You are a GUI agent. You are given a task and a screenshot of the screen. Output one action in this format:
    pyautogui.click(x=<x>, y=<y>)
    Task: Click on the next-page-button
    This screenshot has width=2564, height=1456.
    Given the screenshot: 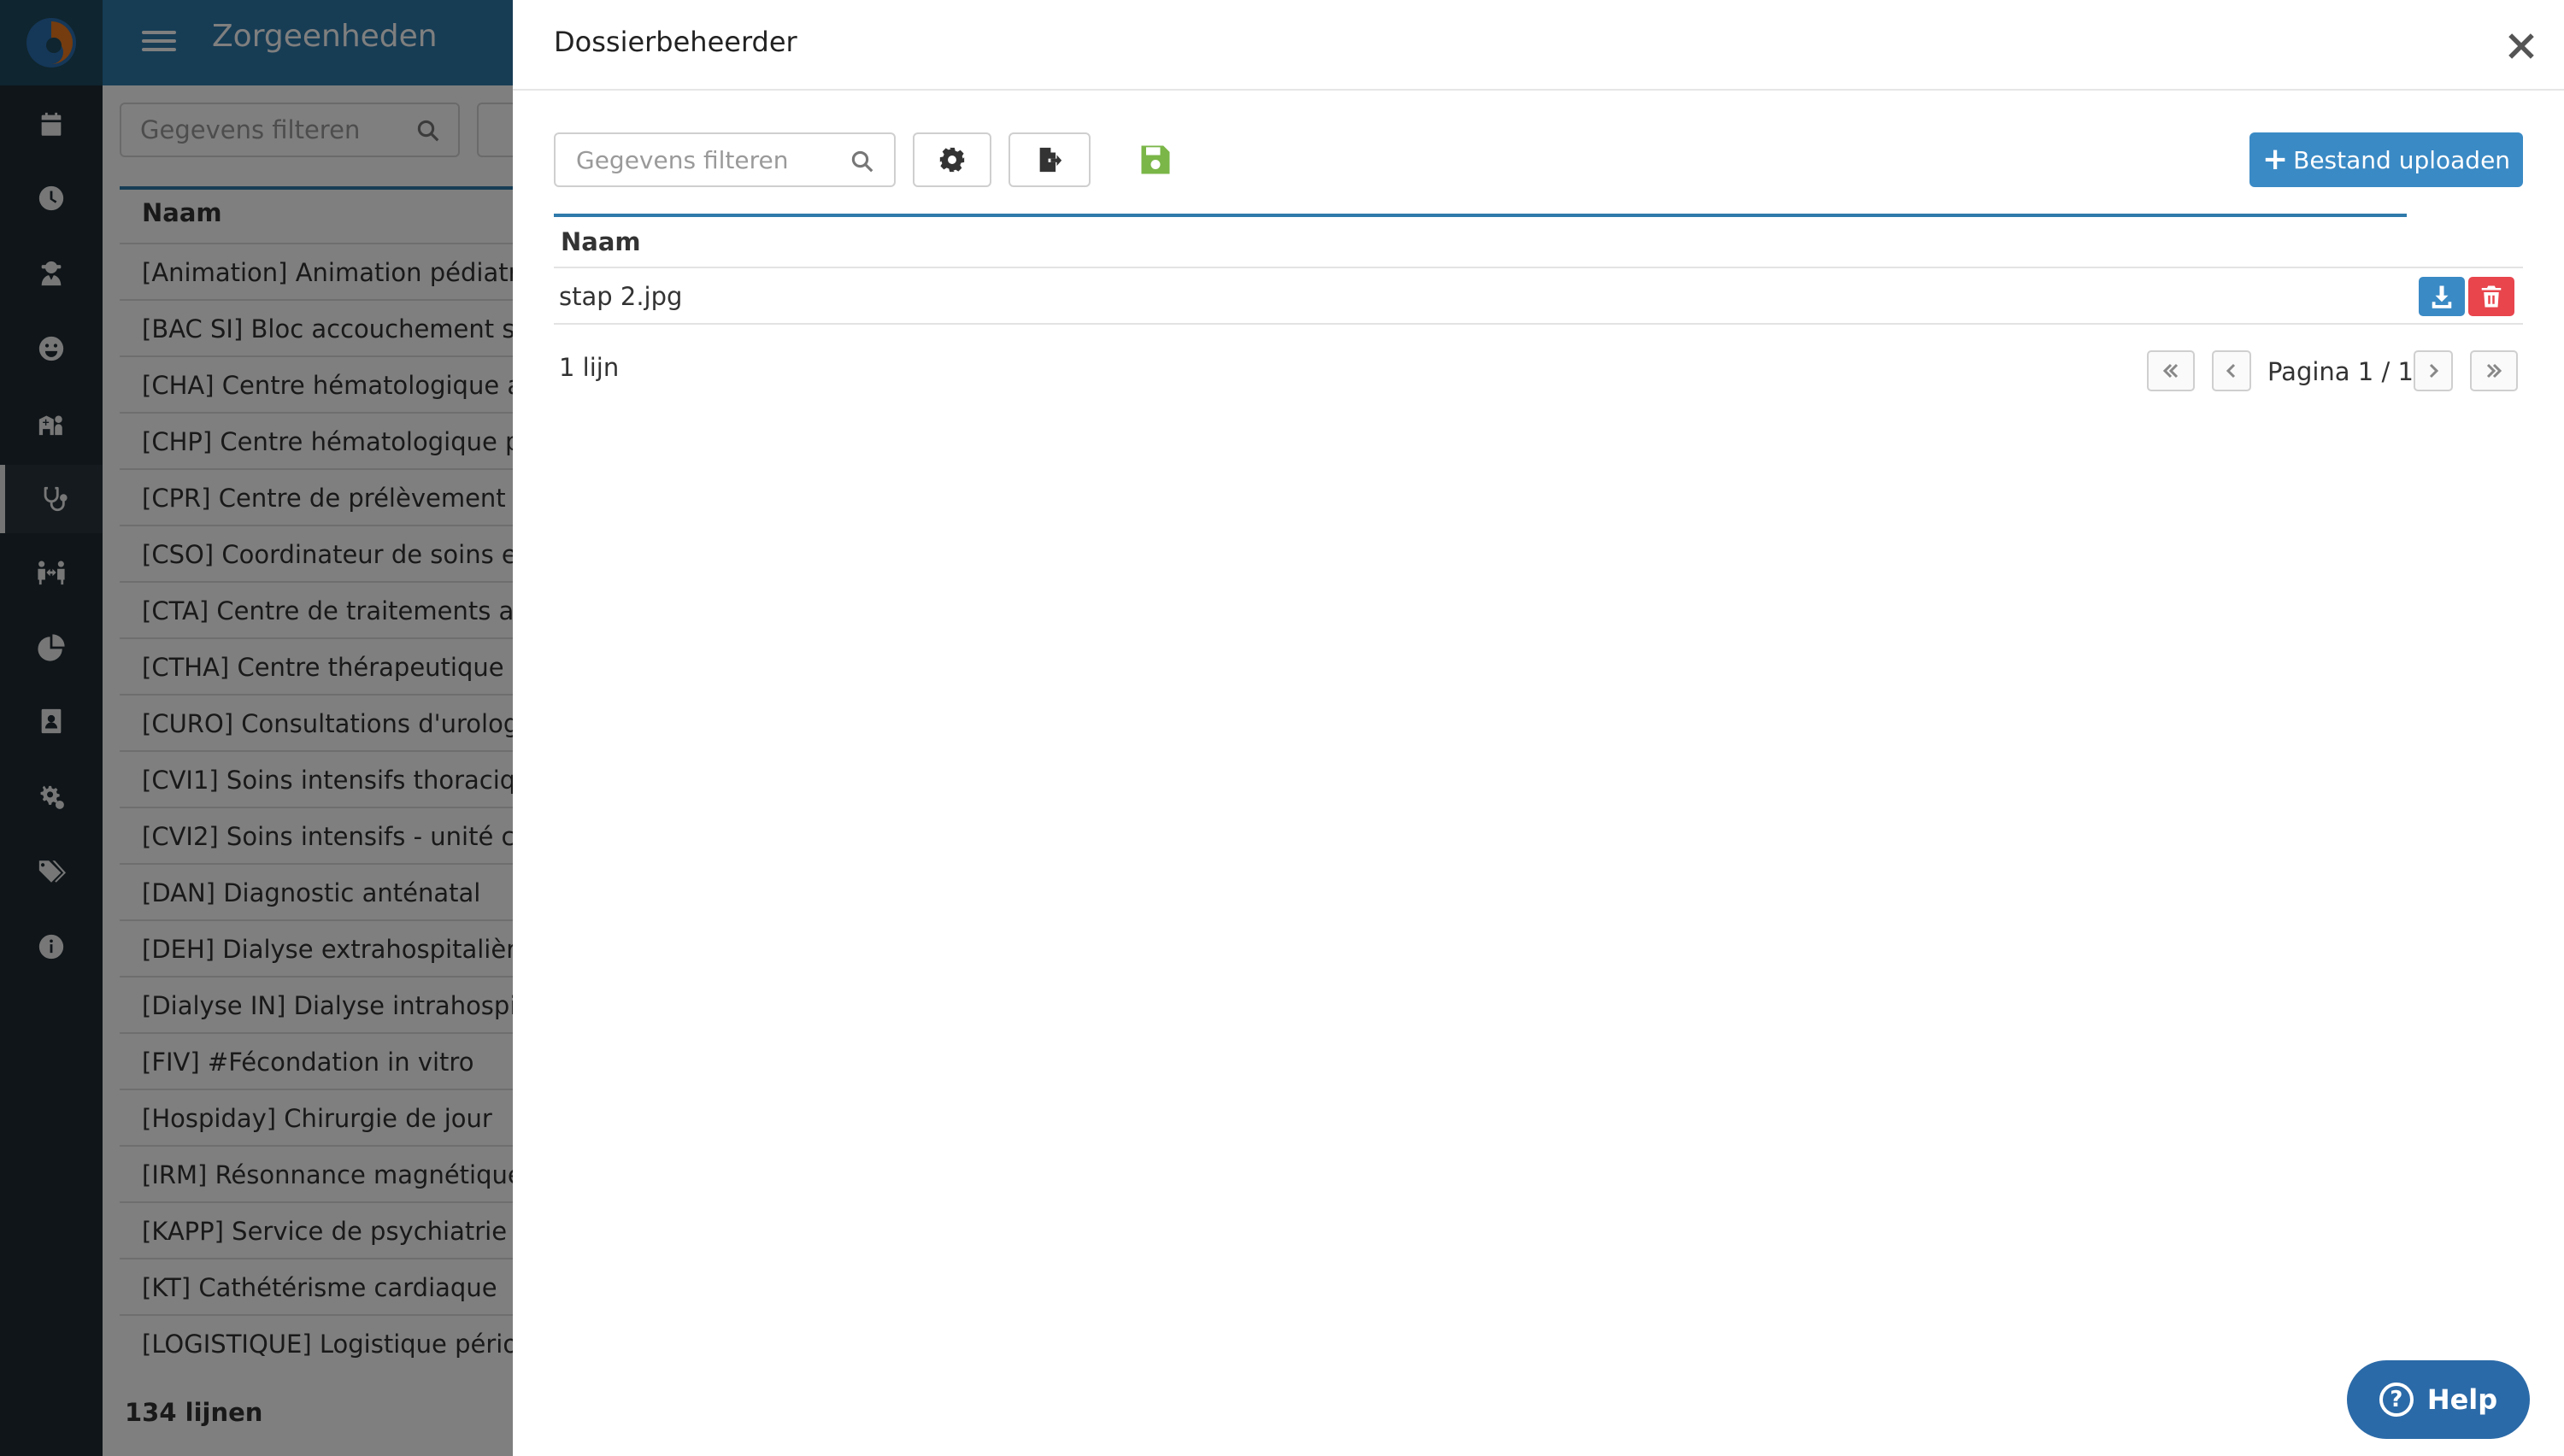 What is the action you would take?
    pyautogui.click(x=2433, y=371)
    